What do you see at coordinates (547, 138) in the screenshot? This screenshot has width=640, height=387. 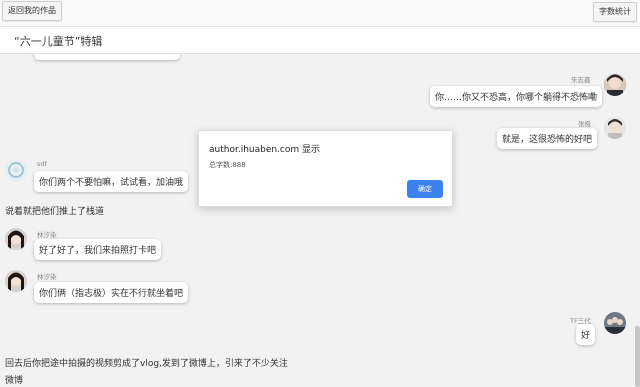 I see `chat-bubble: 就是，这很恐怖的好吧` at bounding box center [547, 138].